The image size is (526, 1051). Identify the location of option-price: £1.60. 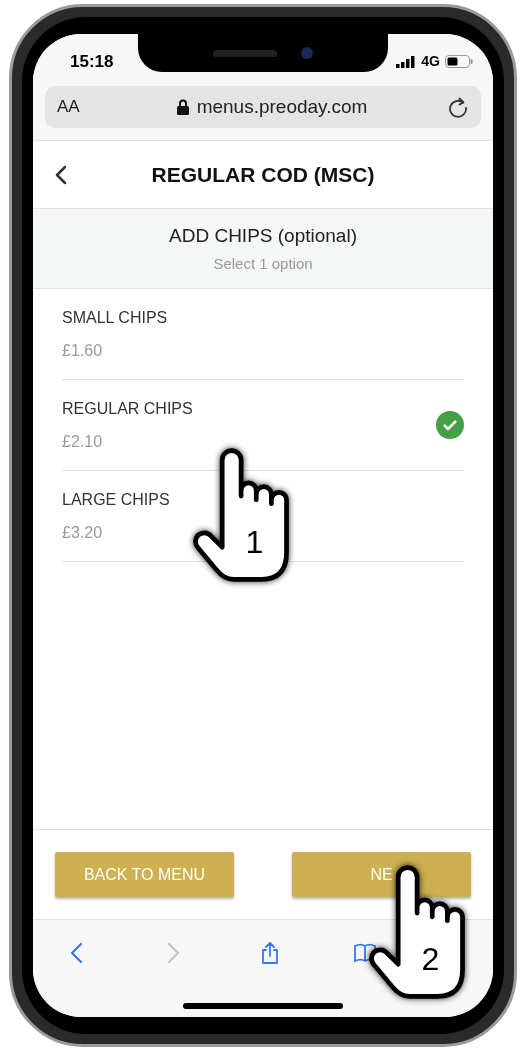
(83, 350).